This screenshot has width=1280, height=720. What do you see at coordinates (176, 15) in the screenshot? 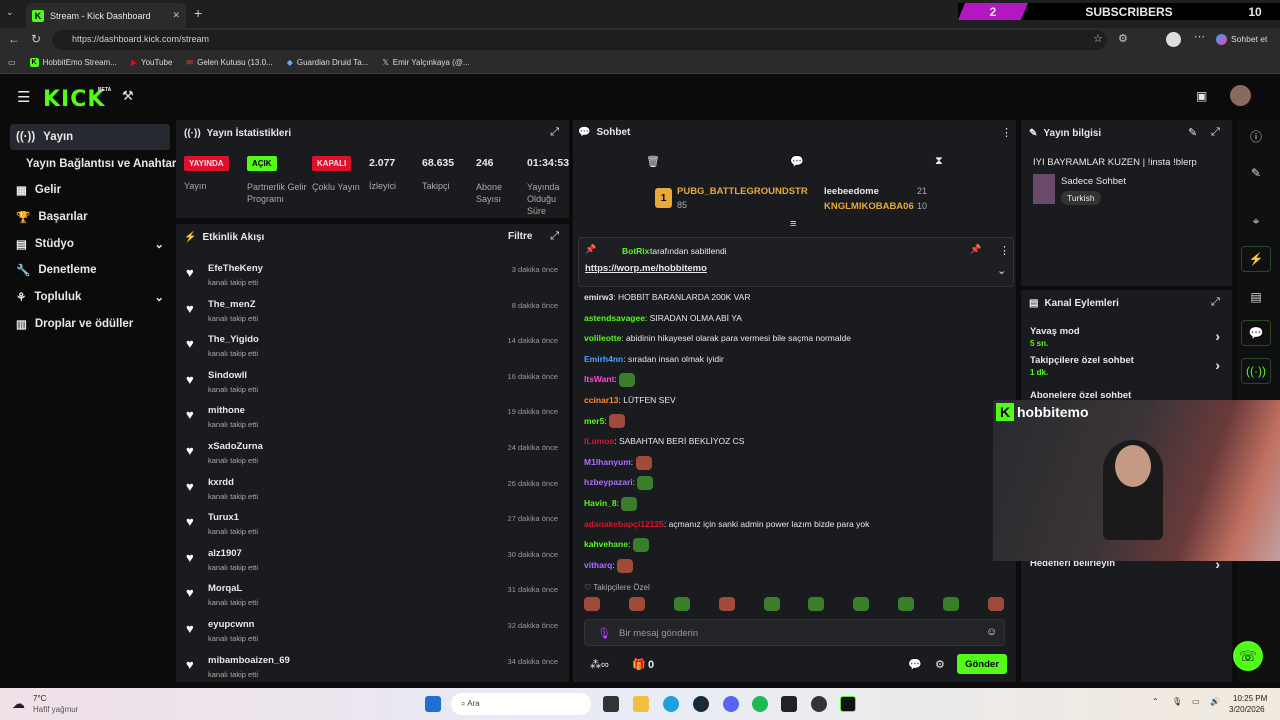
I see `close-tab-icon: ✕` at bounding box center [176, 15].